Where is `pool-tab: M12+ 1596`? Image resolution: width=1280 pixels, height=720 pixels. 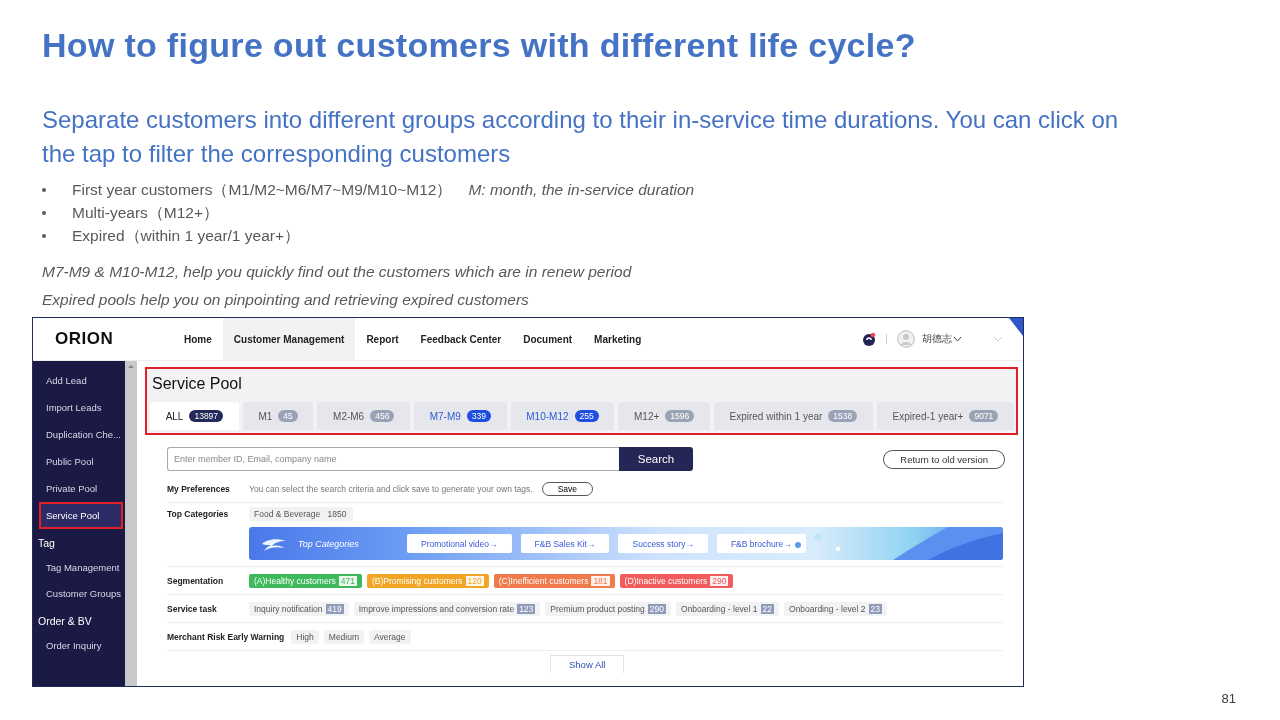 pool-tab: M12+ 1596 is located at coordinates (664, 416).